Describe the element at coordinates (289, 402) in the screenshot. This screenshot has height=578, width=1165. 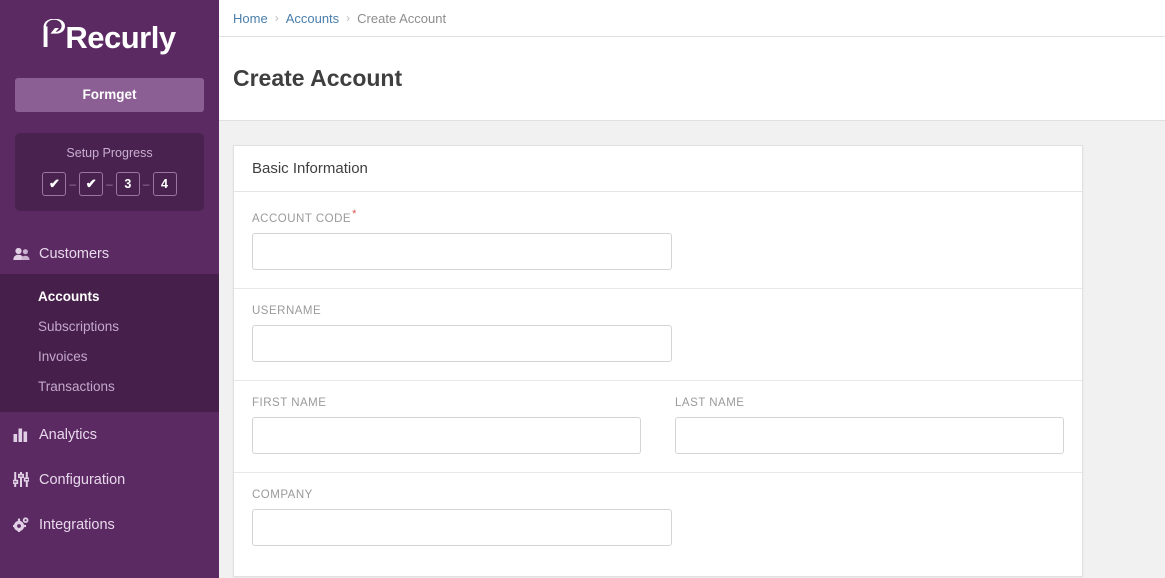
I see `field-label-first-name: FIRST NAME` at that location.